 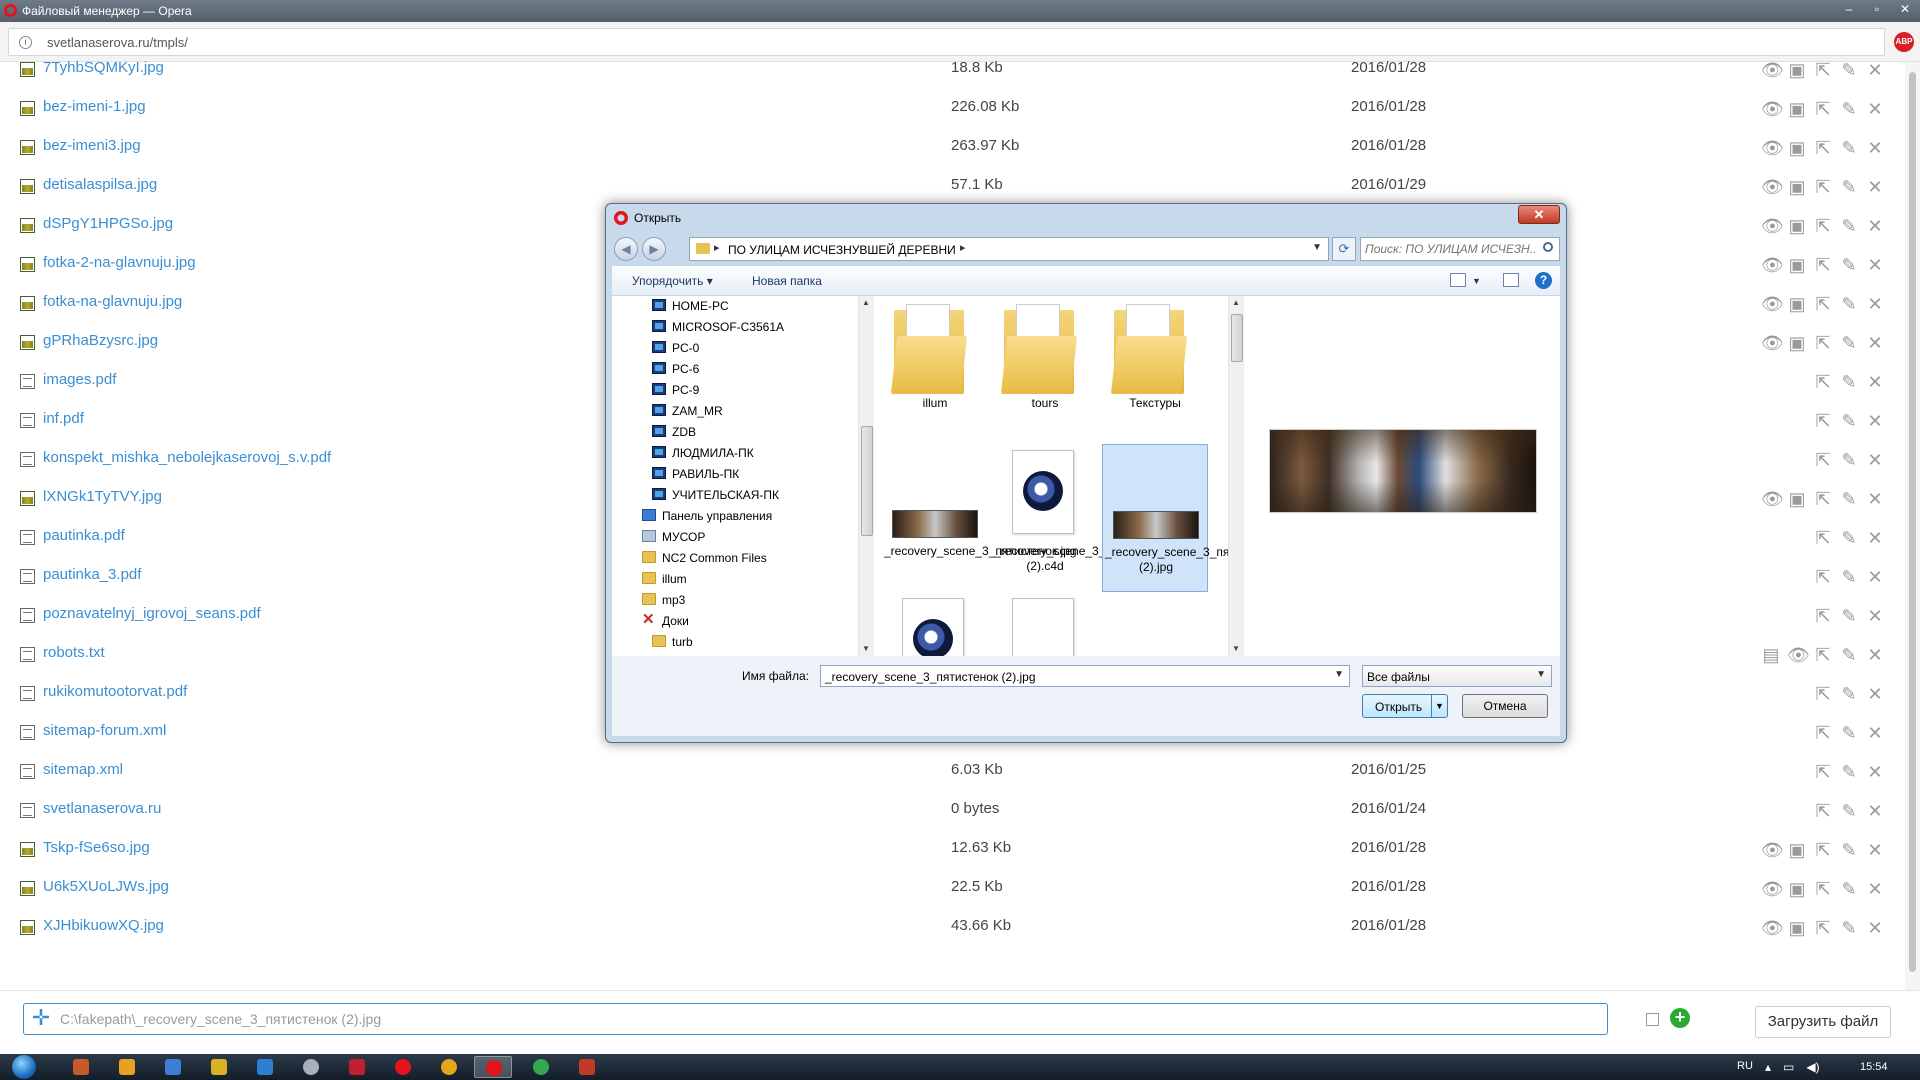 I want to click on url-text: svetlanaserova.ru/tmpls/, so click(x=117, y=42).